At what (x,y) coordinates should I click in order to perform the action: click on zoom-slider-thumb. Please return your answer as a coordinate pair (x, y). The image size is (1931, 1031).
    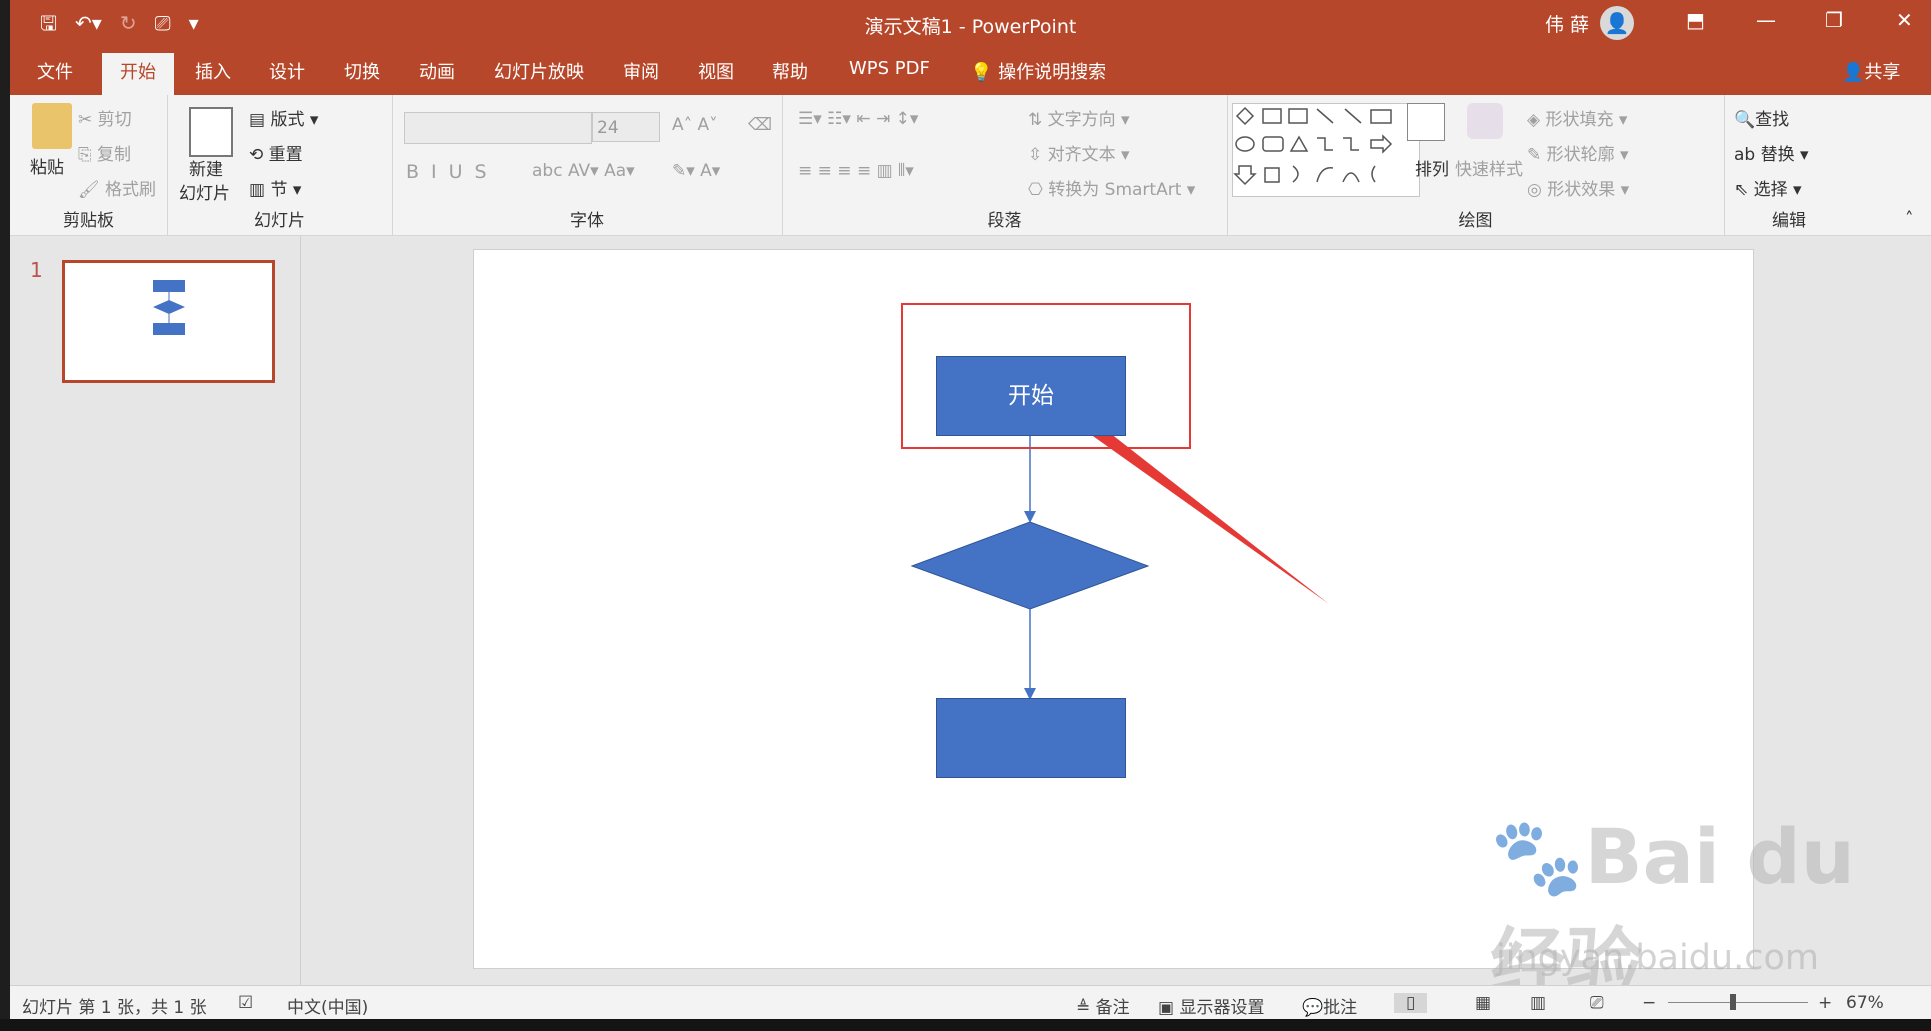
    Looking at the image, I should click on (1733, 1002).